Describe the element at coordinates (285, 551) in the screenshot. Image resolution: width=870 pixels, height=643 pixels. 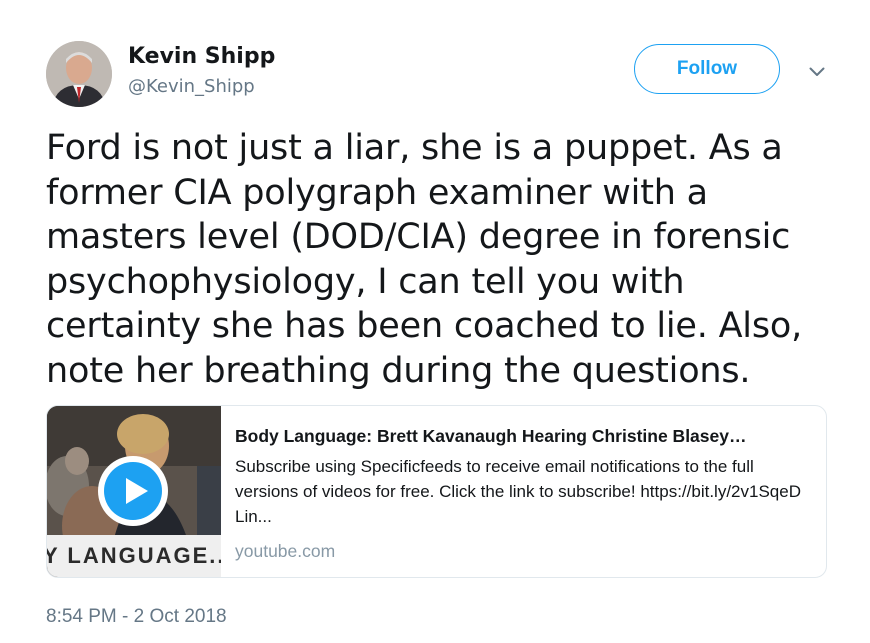
I see `card-domain: youtube.com` at that location.